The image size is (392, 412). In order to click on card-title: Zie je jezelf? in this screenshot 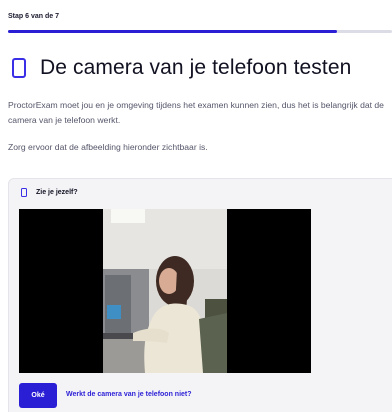, I will do `click(57, 192)`.